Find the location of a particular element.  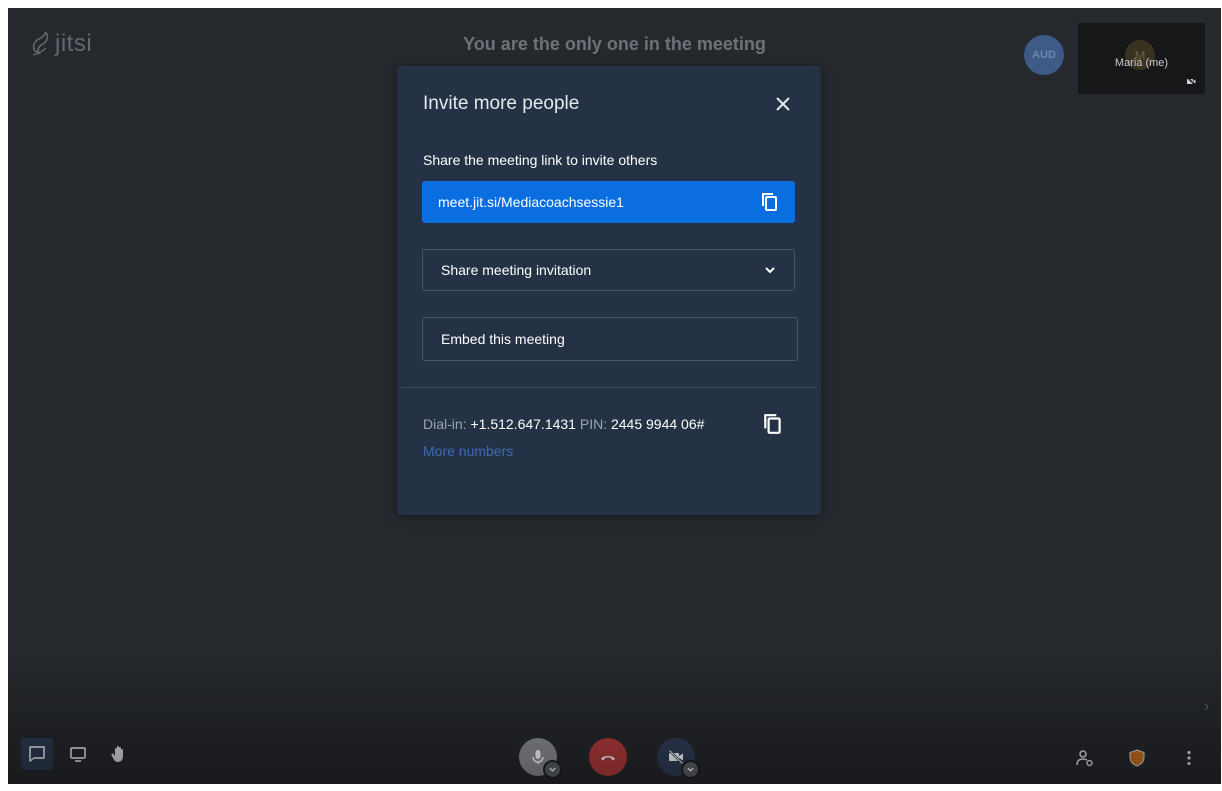

toolbar-right is located at coordinates (1137, 758).